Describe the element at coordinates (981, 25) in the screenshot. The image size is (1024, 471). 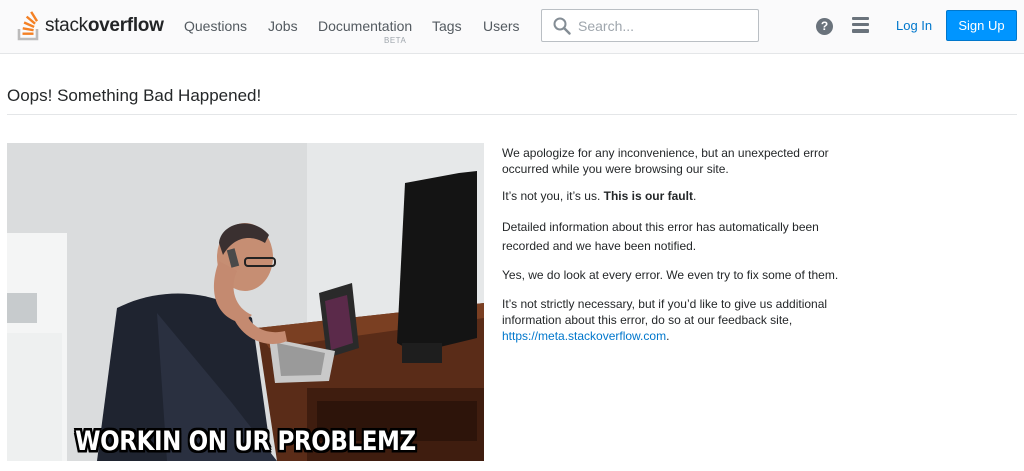
I see `signup-button: Sign Up` at that location.